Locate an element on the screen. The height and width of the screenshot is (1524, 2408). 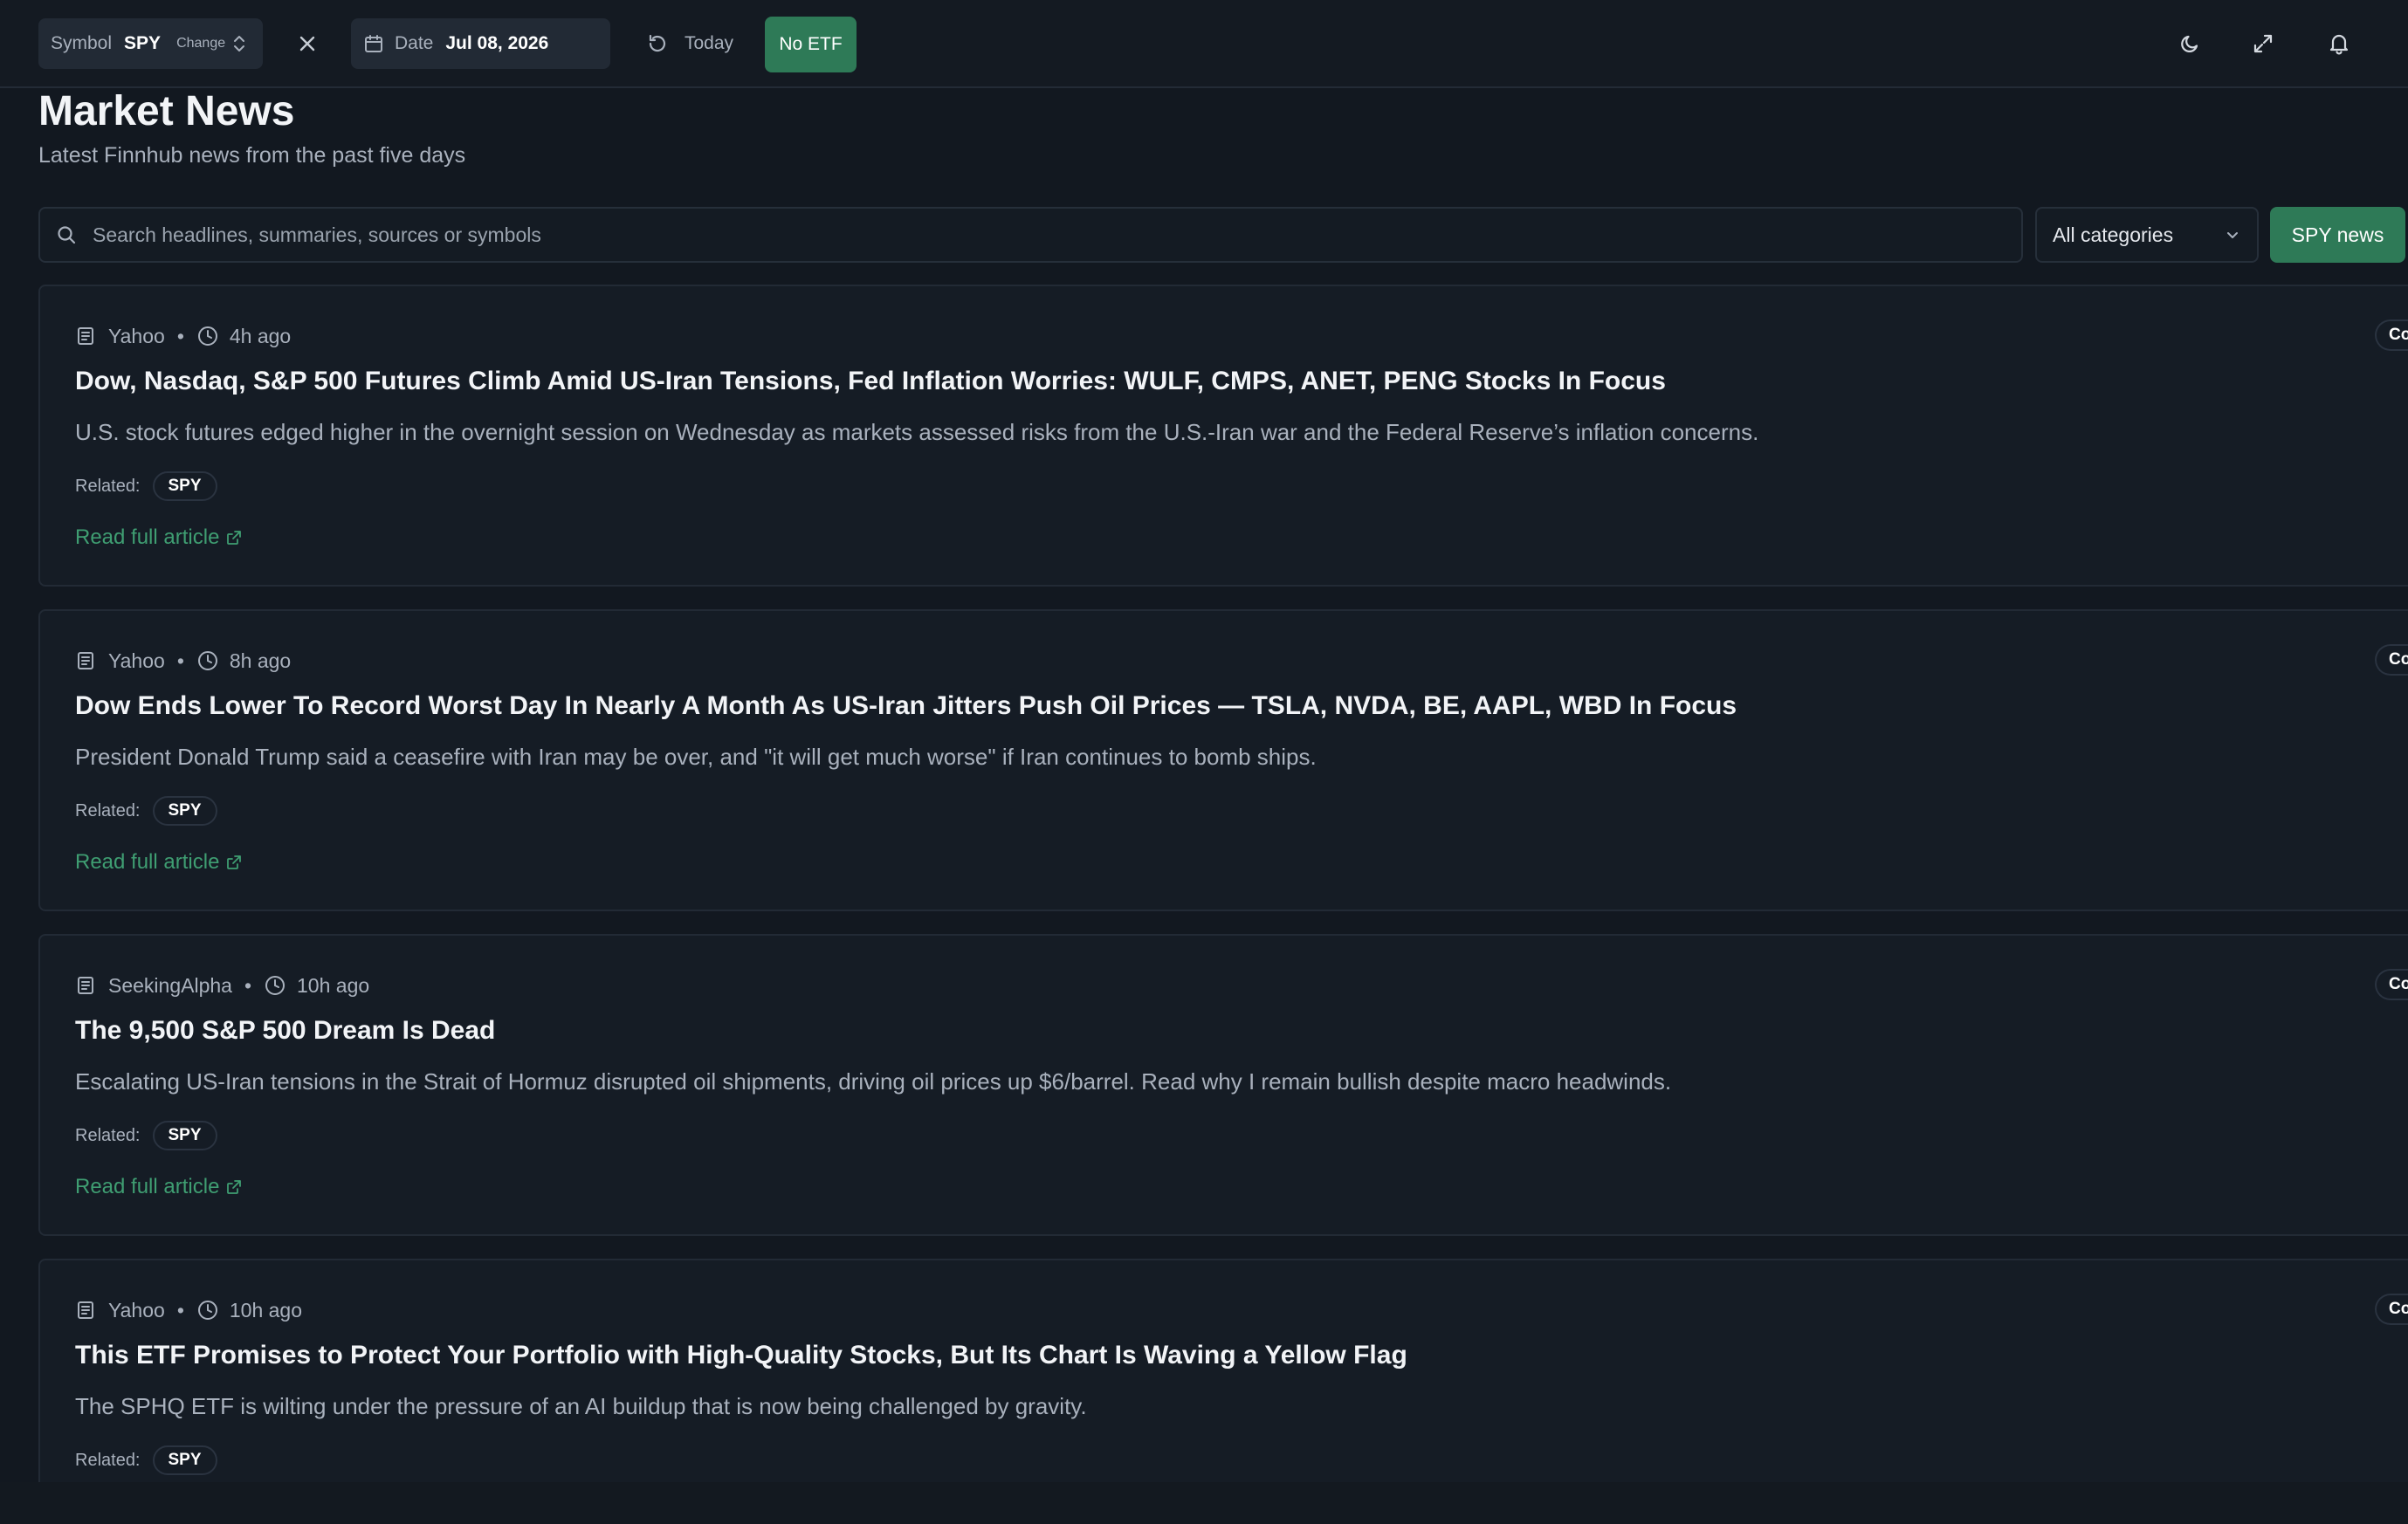
symbol-value: SPY is located at coordinates (143, 43).